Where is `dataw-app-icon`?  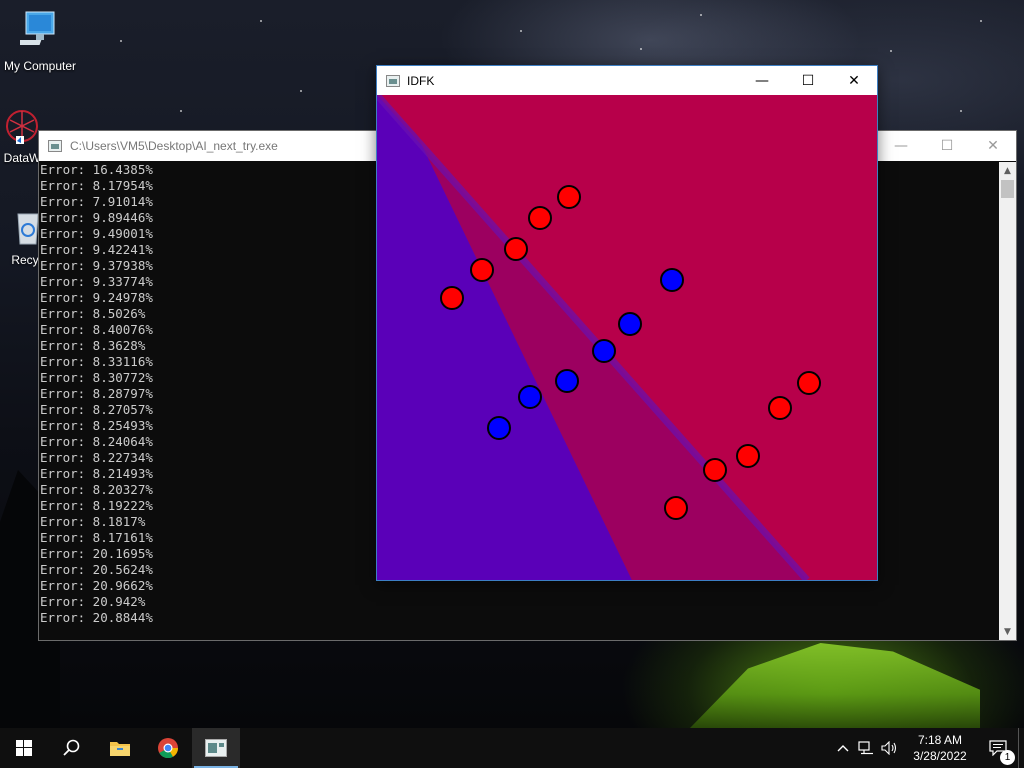
dataw-app-icon is located at coordinates (22, 127).